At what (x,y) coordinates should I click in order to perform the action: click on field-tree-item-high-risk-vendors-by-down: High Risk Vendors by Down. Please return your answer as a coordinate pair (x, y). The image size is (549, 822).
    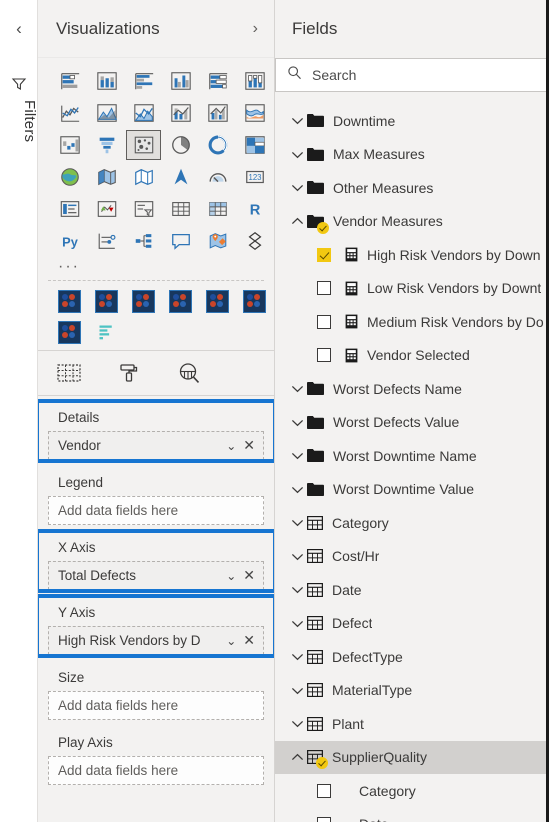
    Looking at the image, I should click on (410, 255).